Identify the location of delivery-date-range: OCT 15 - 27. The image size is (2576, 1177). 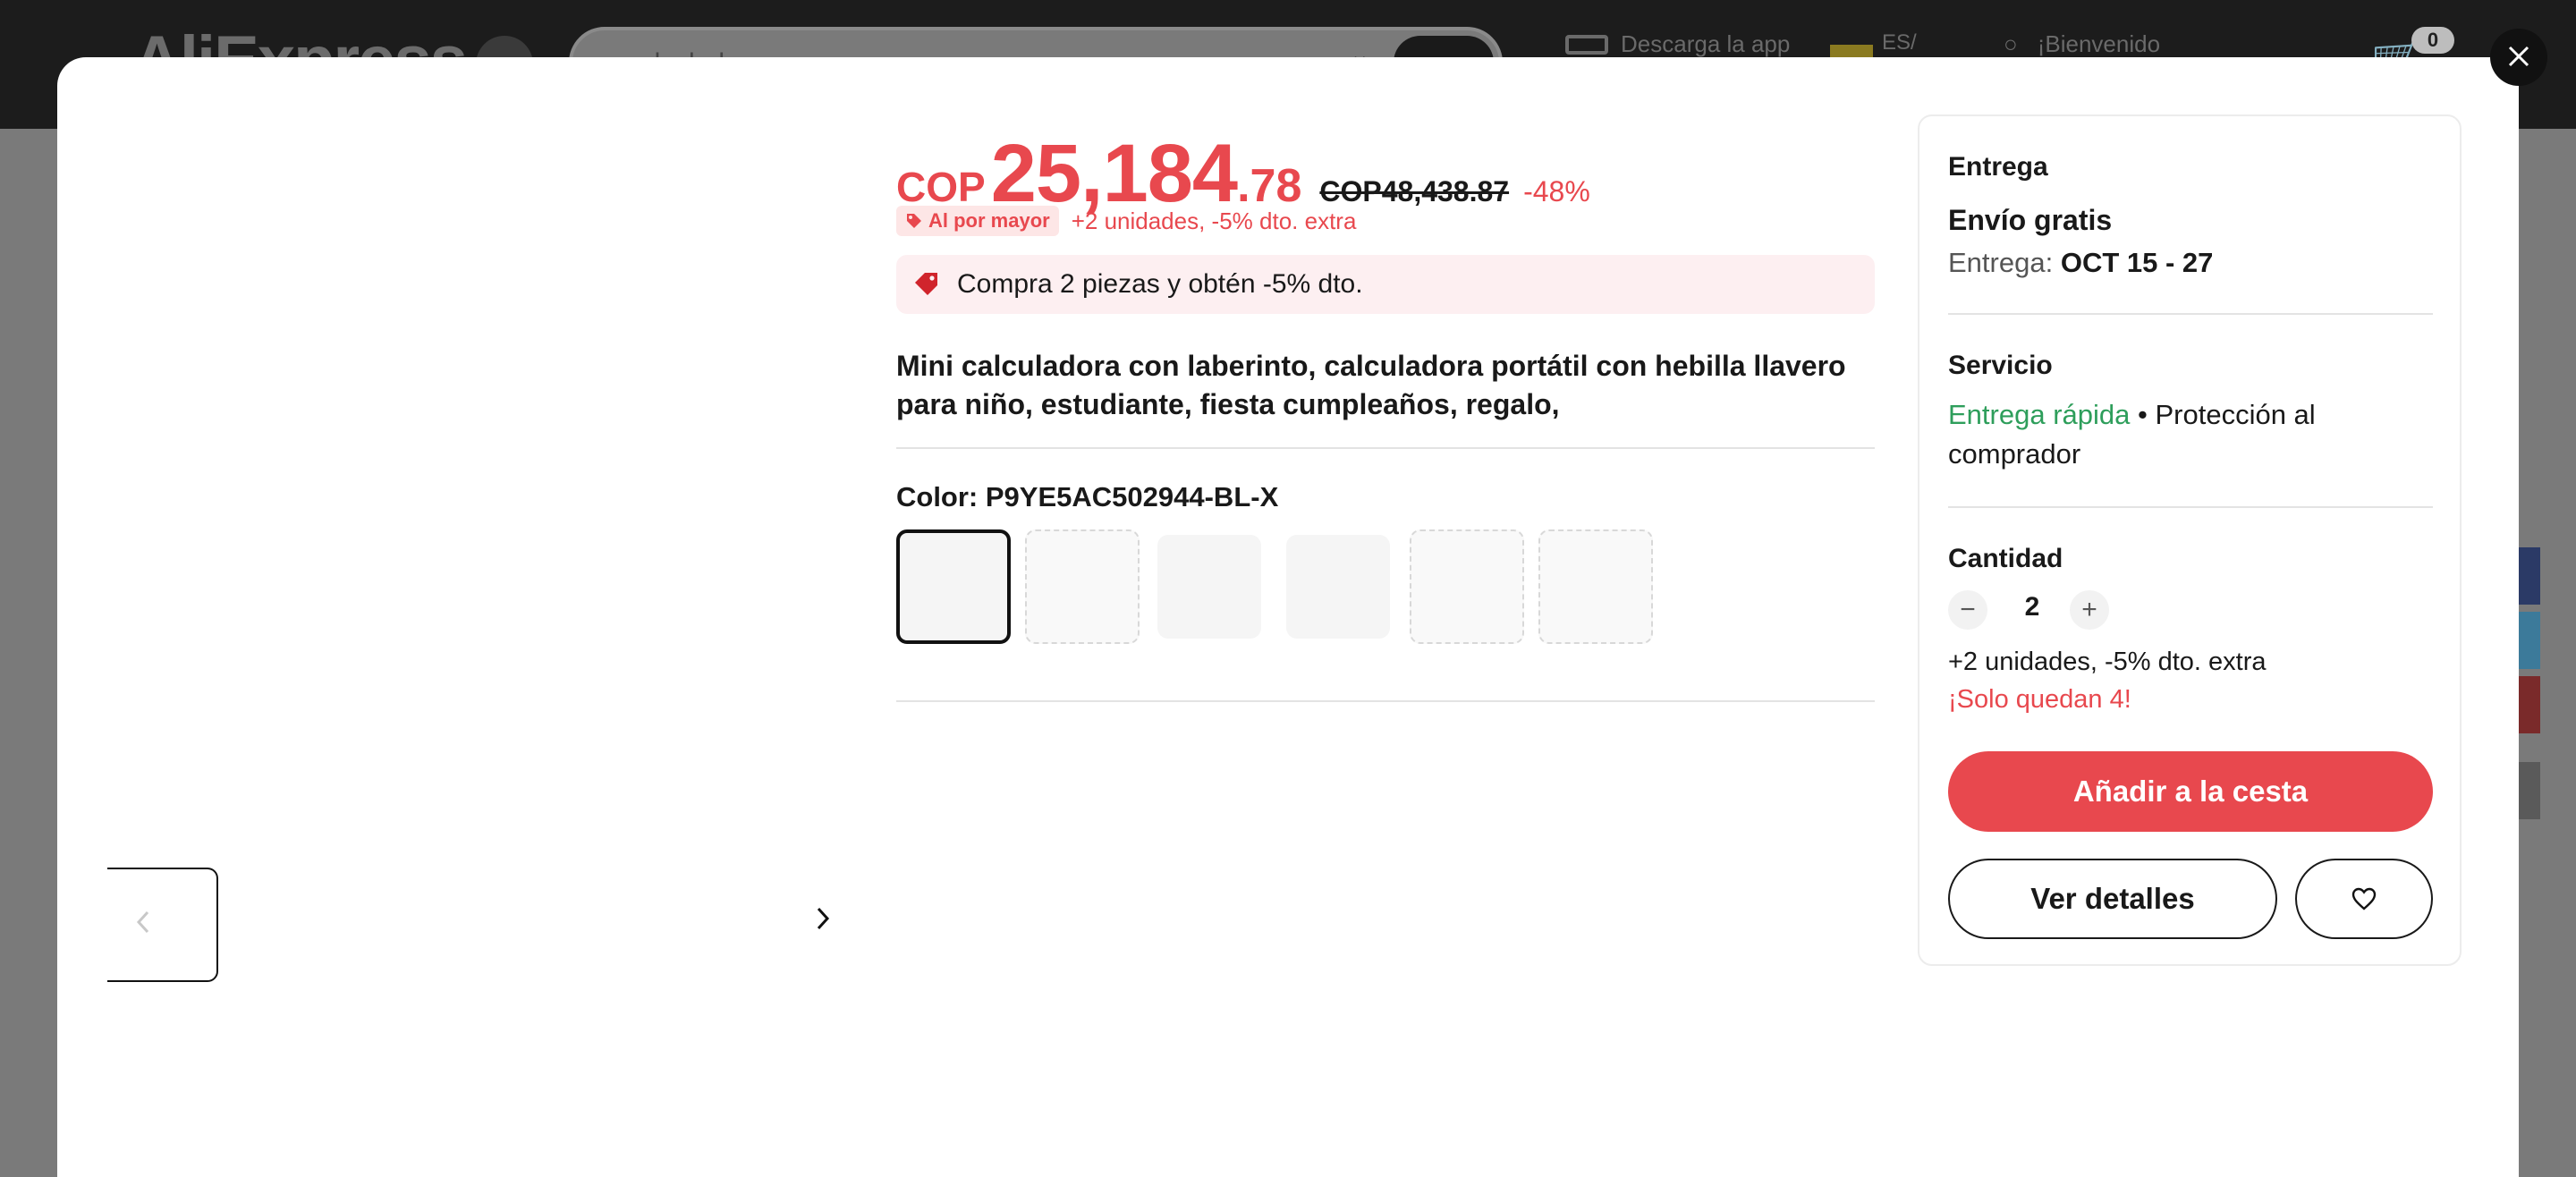
(2137, 262).